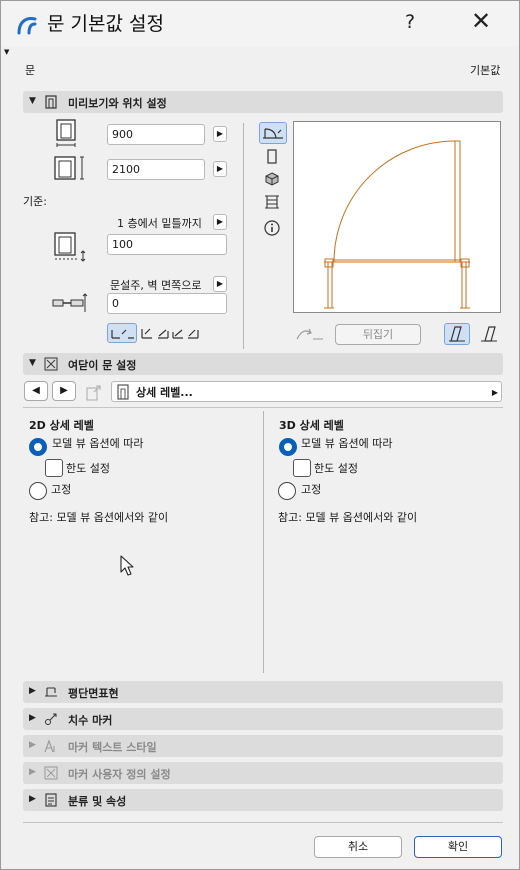 The image size is (520, 870). What do you see at coordinates (70, 247) in the screenshot?
I see `sill-height-icon` at bounding box center [70, 247].